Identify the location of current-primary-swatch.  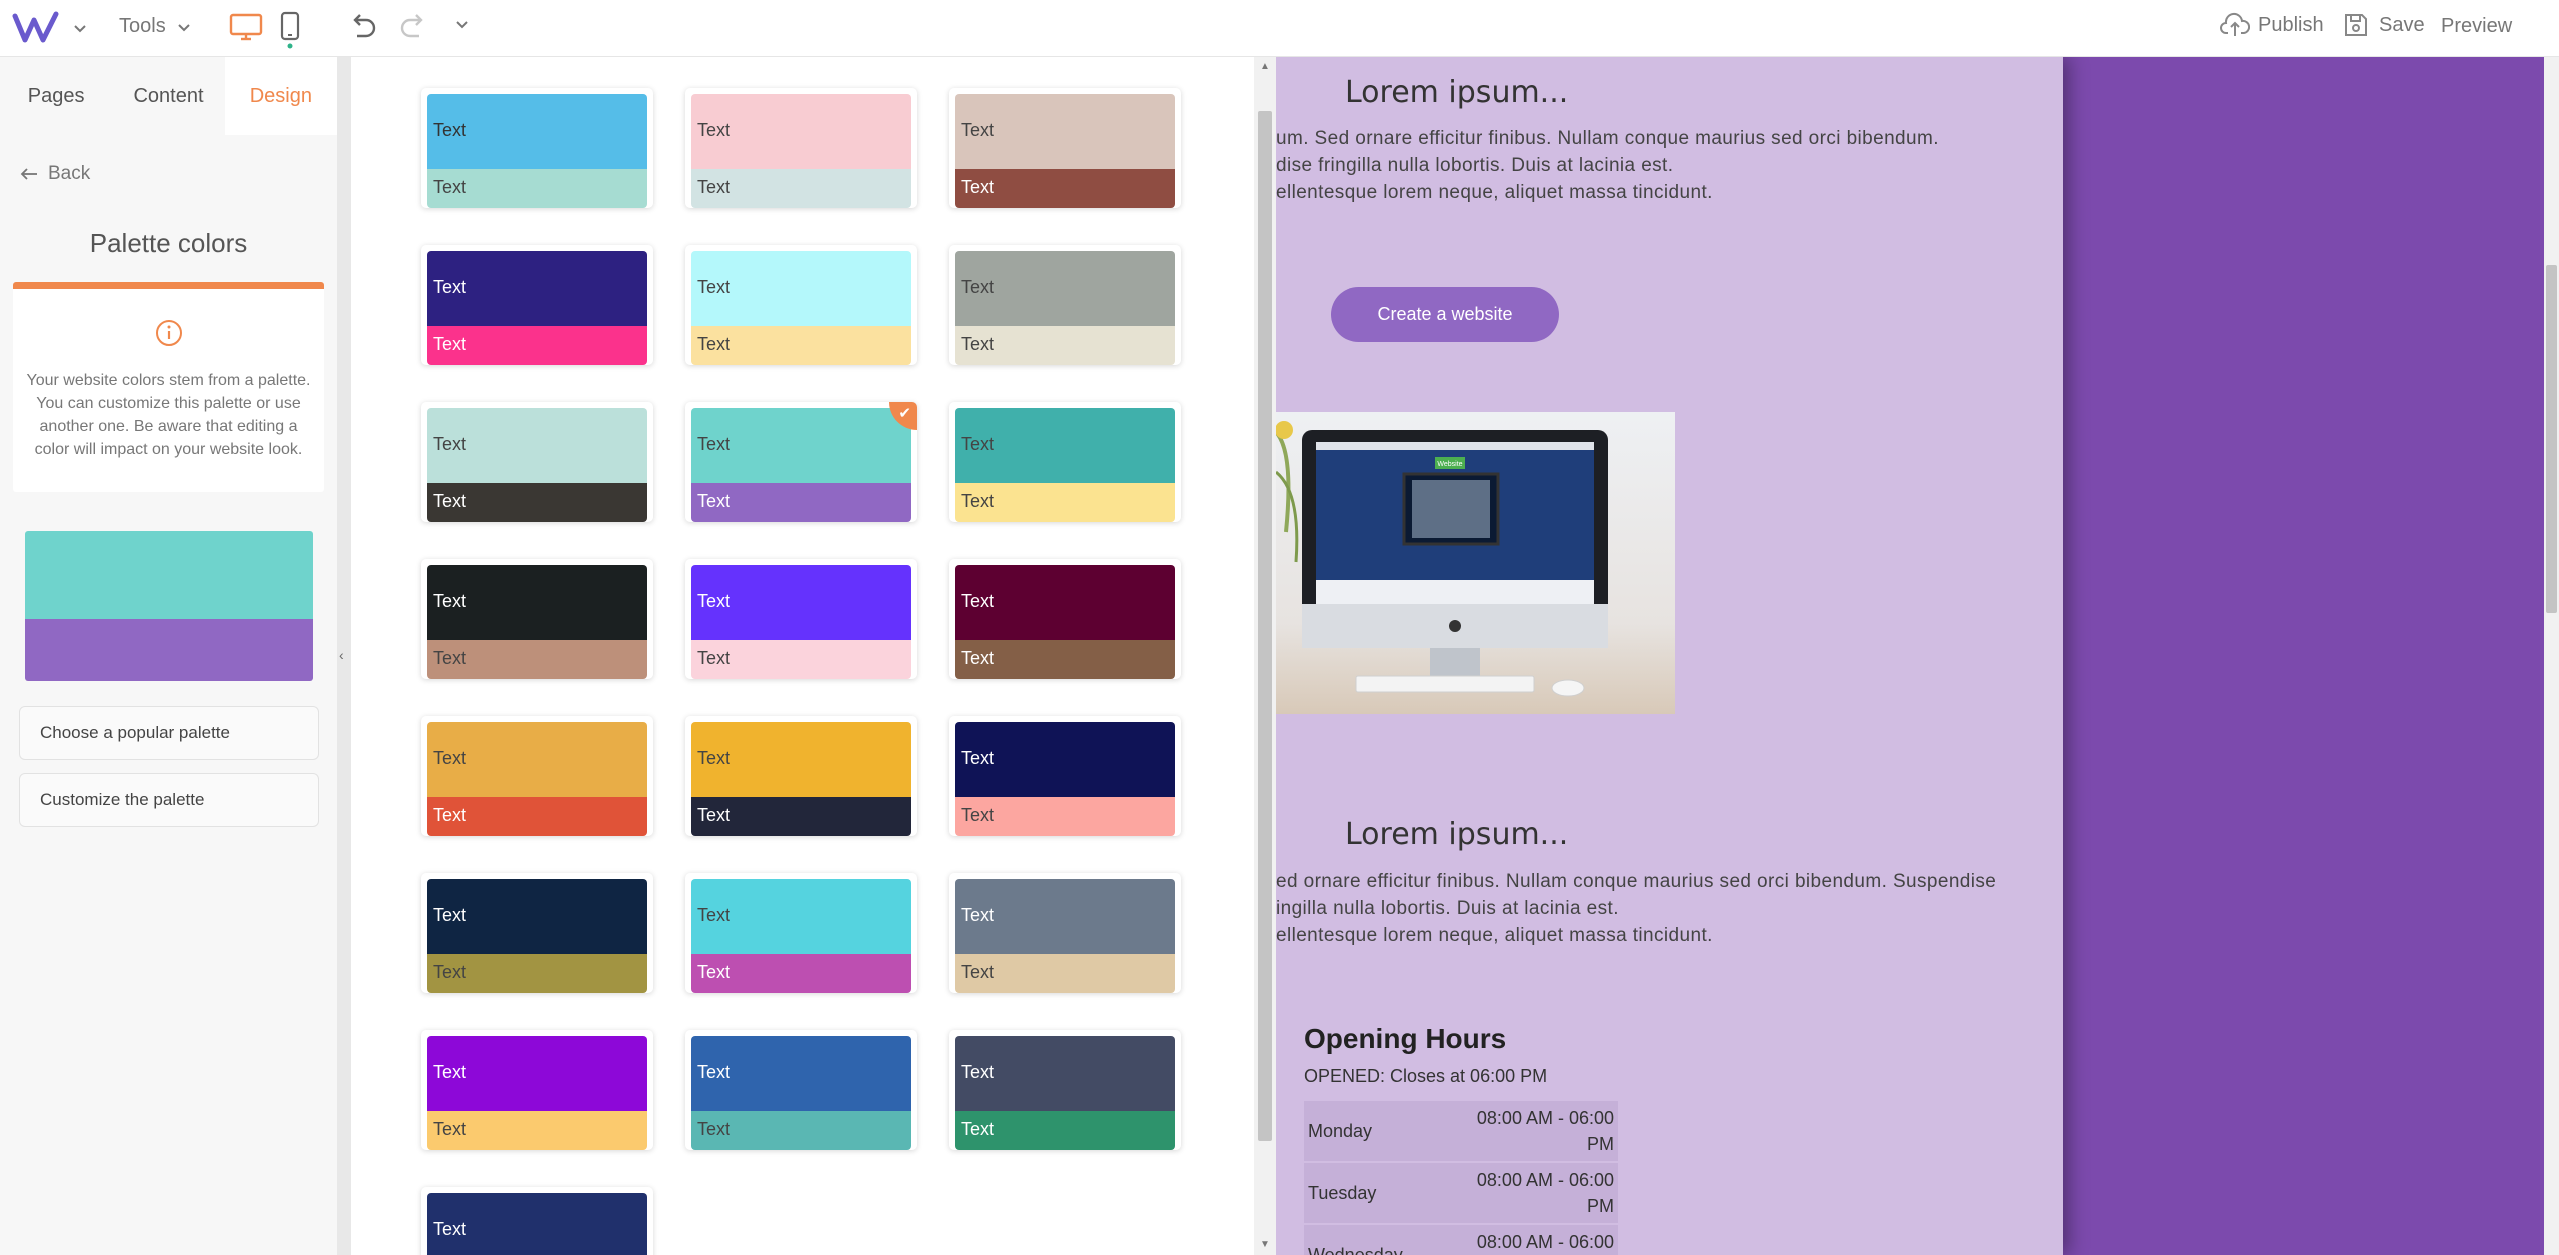
(169, 575).